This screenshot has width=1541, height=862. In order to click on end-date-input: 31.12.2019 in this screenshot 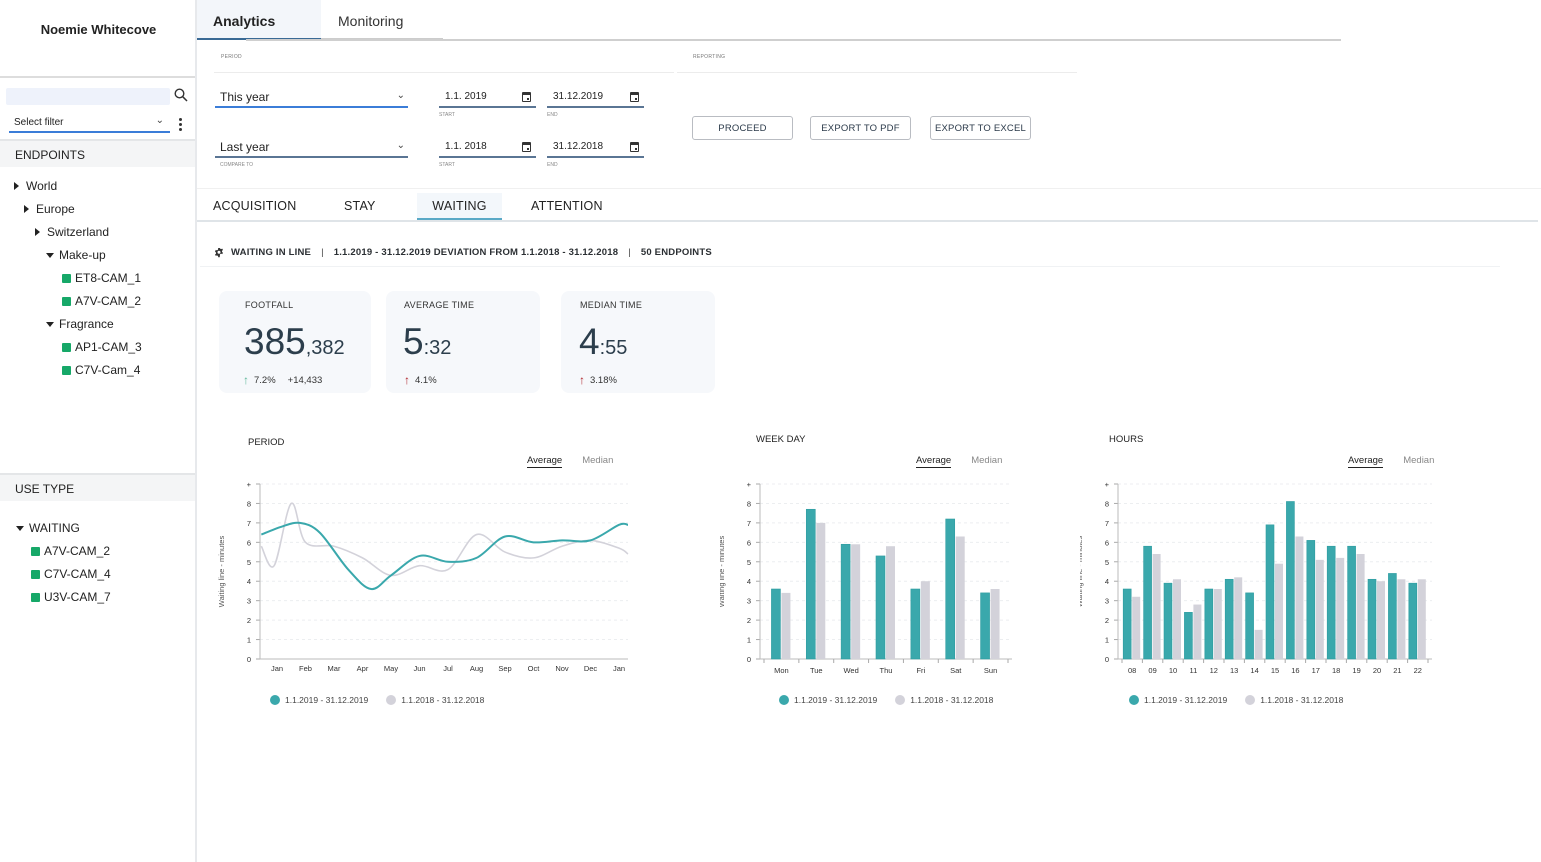, I will do `click(595, 98)`.